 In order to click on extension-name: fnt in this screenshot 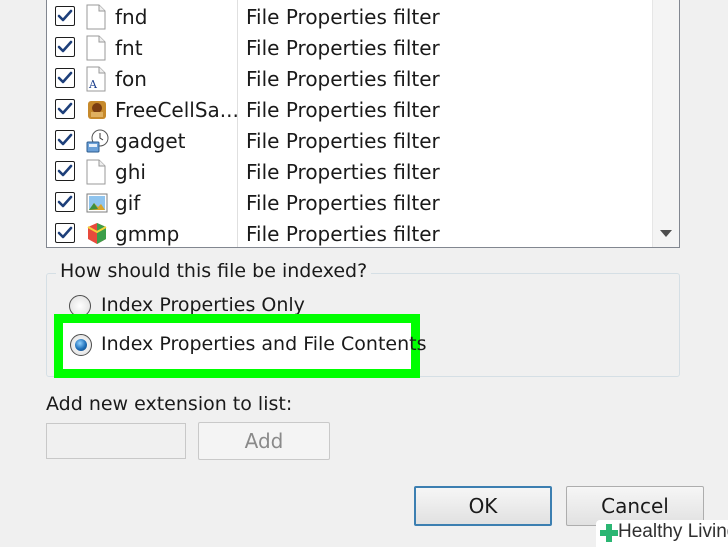, I will do `click(129, 48)`.